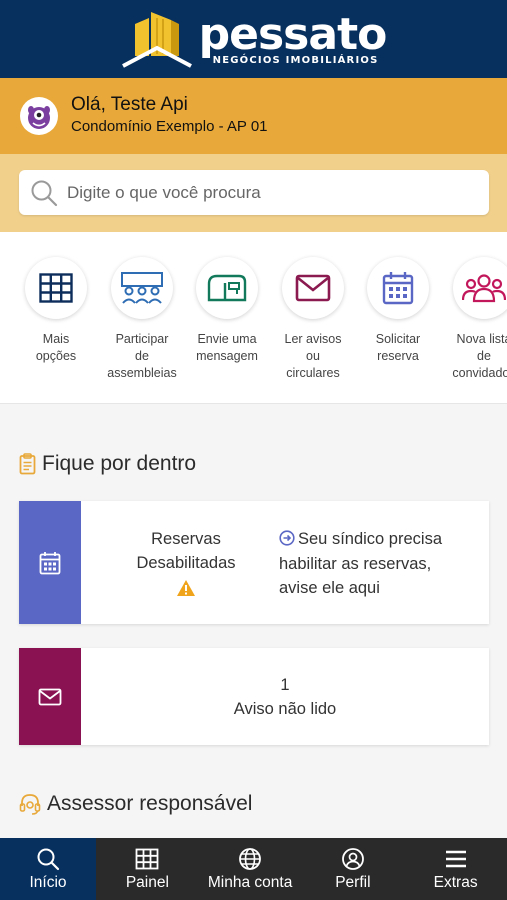  I want to click on reservations-status: Reservas Desabilitadas, so click(186, 551).